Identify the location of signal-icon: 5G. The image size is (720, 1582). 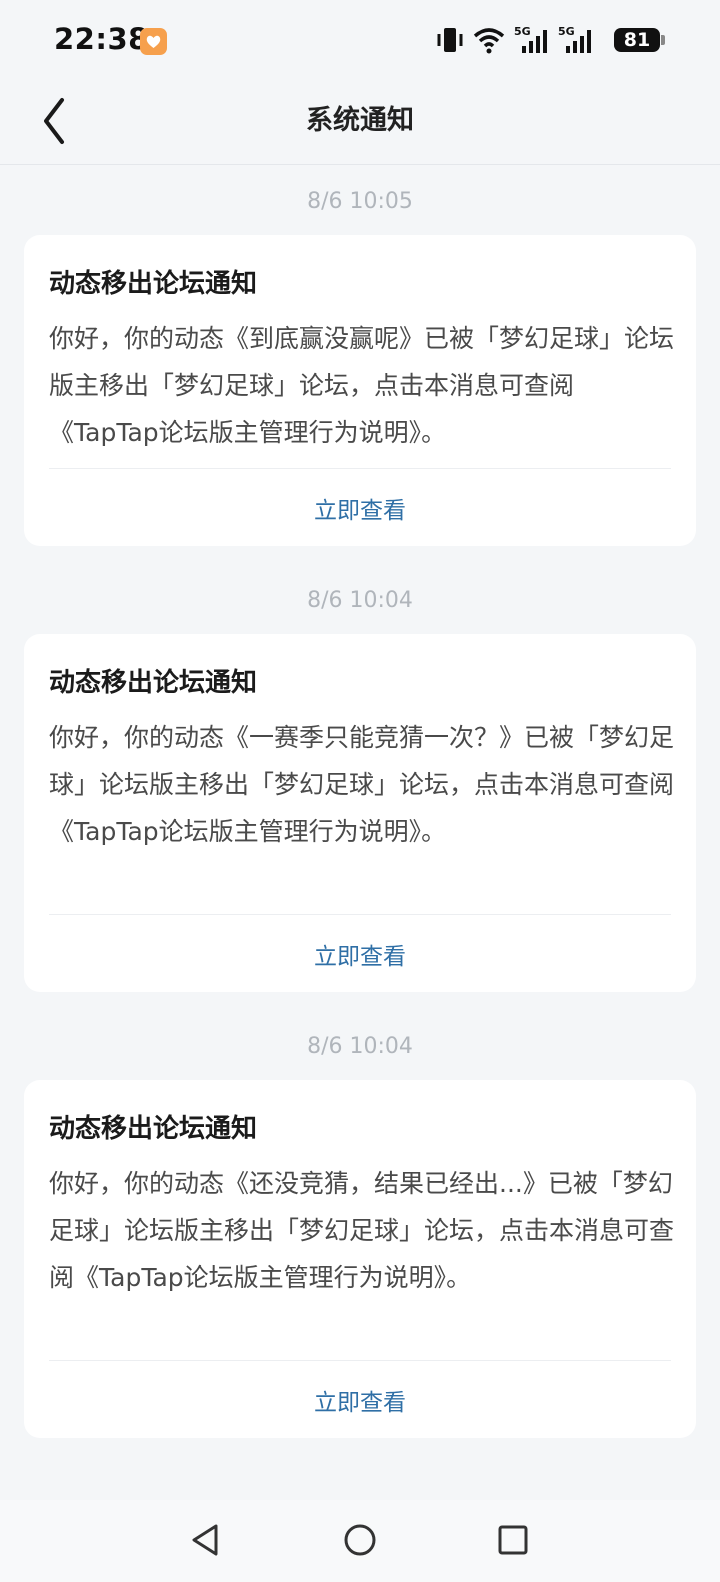
(530, 39).